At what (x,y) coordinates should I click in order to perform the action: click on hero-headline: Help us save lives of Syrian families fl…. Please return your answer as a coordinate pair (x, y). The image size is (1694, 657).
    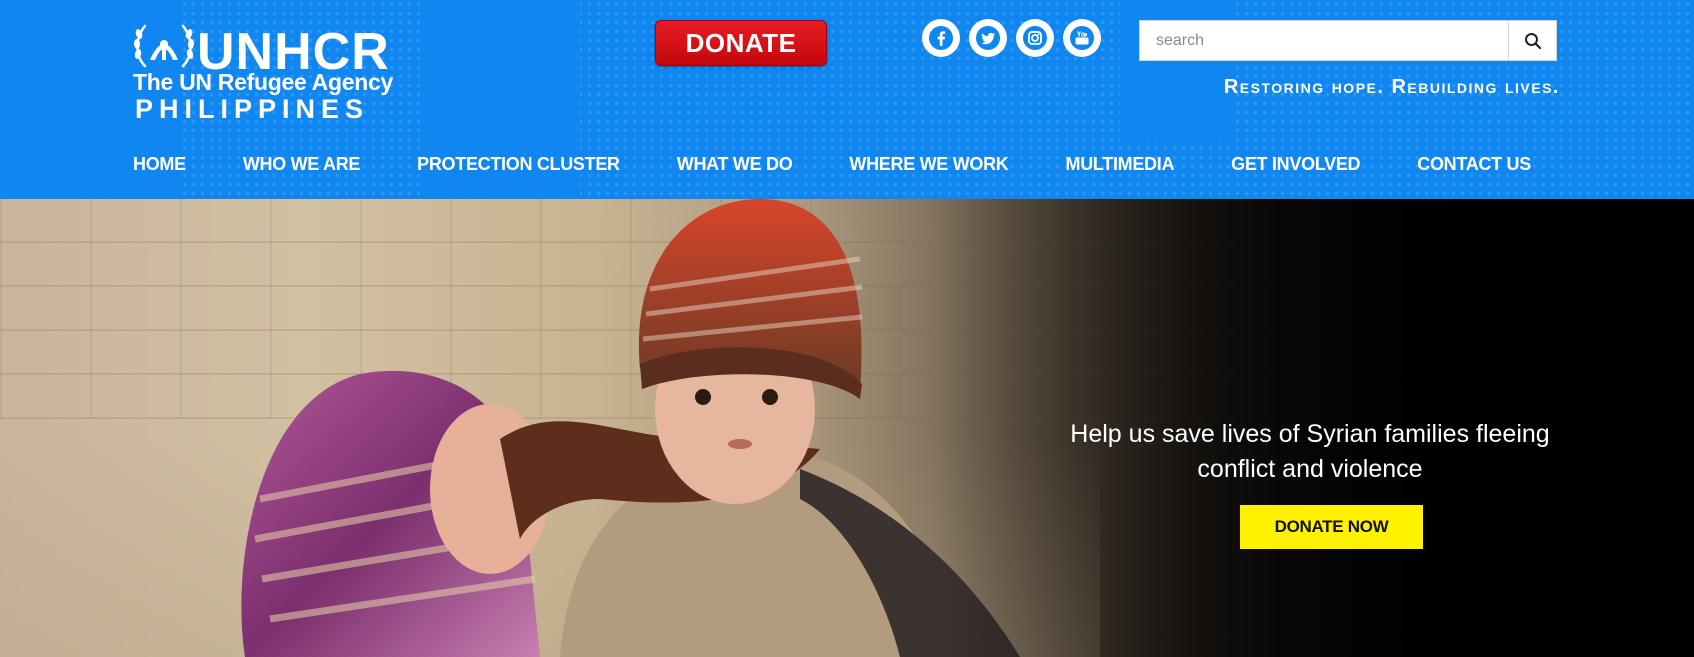
    Looking at the image, I should click on (1310, 451).